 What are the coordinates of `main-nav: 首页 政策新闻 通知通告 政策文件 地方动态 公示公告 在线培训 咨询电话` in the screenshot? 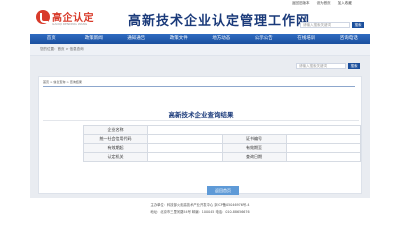 It's located at (200, 39).